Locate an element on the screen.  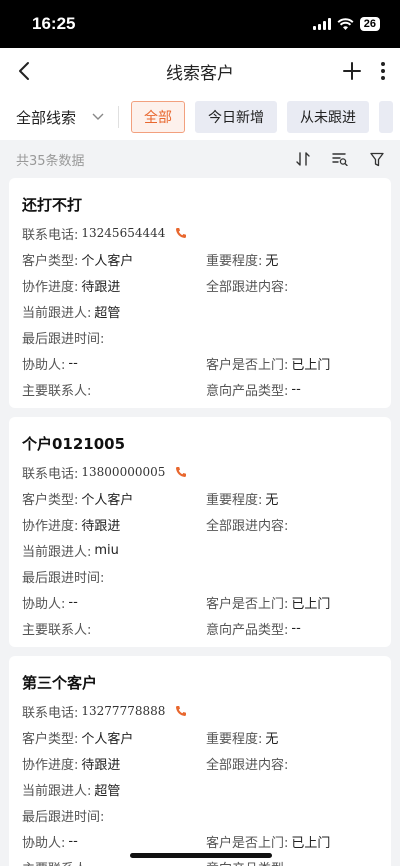
nav-bar: 线索客户 is located at coordinates (200, 71).